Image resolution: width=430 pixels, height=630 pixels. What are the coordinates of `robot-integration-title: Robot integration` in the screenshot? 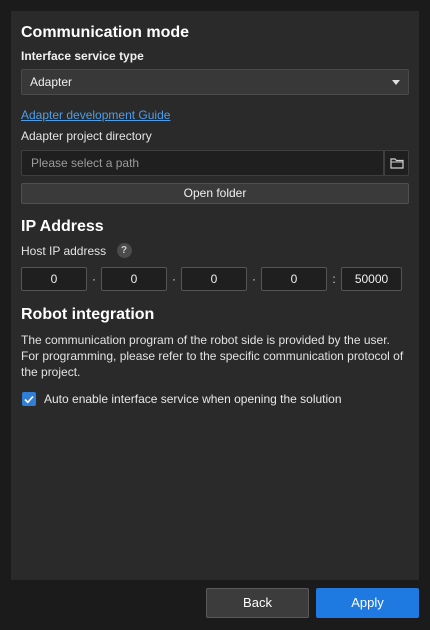 It's located at (88, 314).